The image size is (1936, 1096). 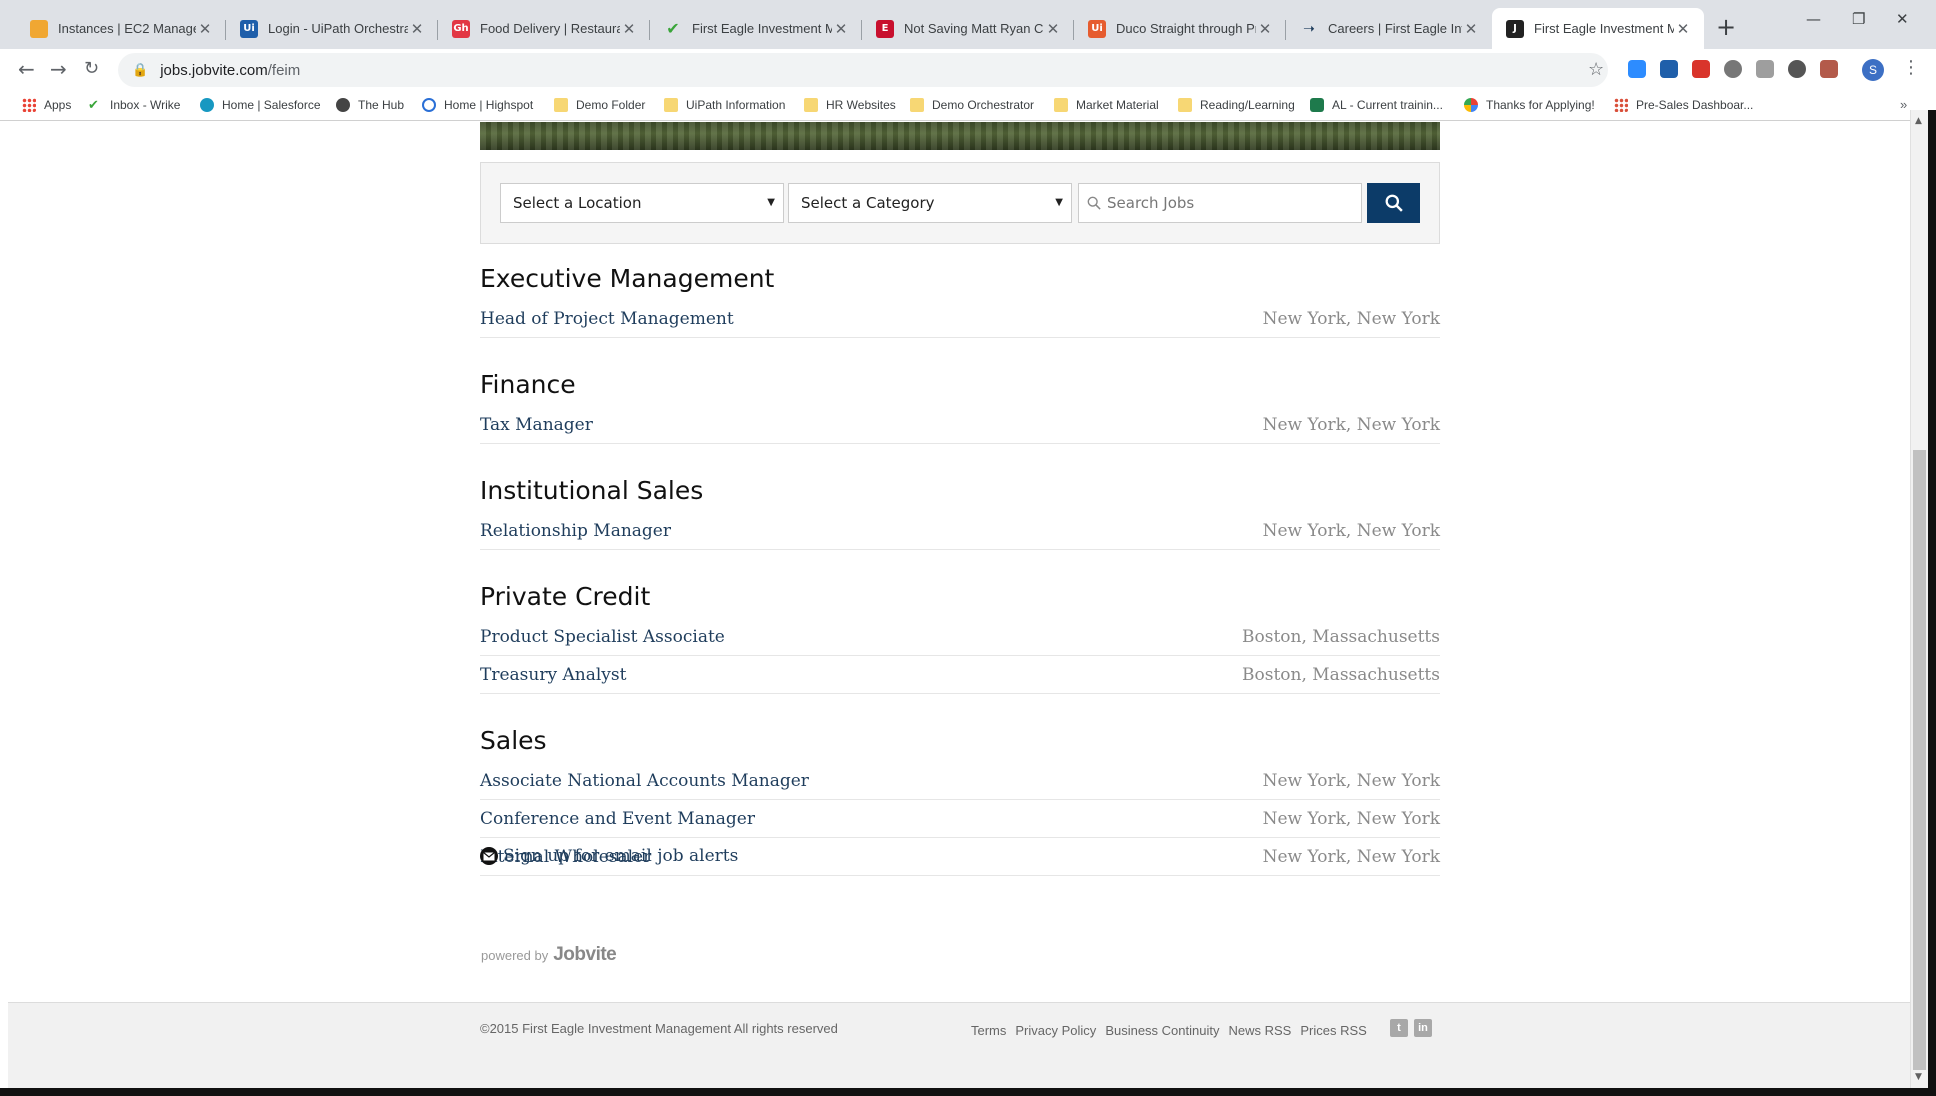 What do you see at coordinates (1259, 1030) in the screenshot?
I see `footer-link-news-rss: News RSS` at bounding box center [1259, 1030].